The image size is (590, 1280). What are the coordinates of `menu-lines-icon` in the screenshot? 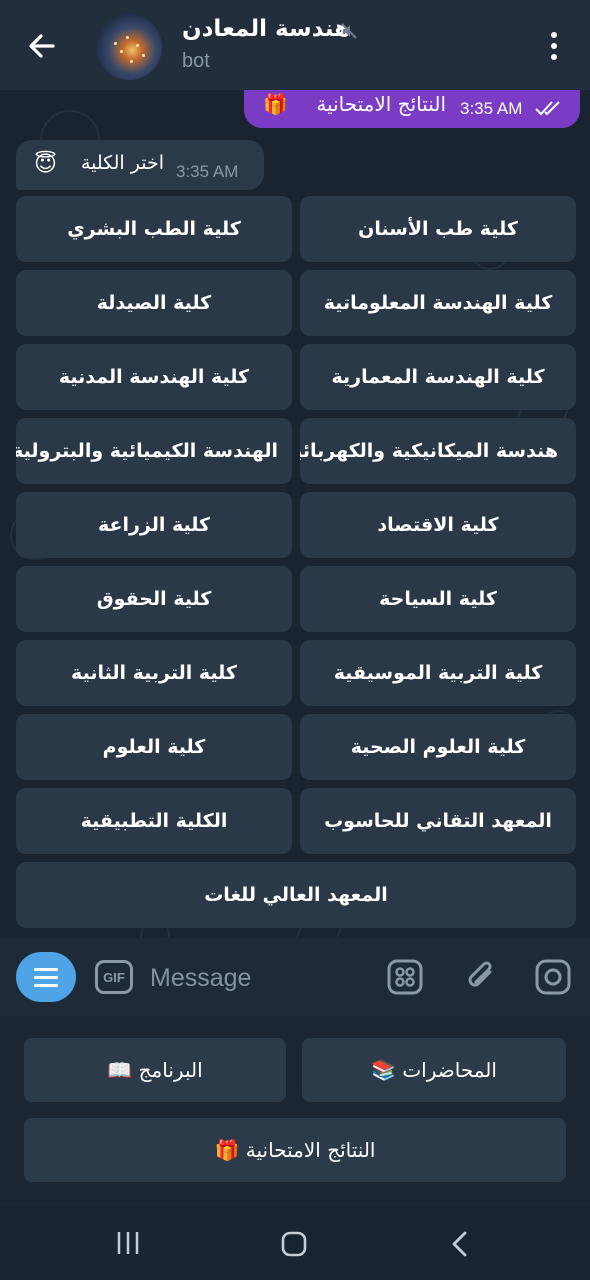 It's located at (46, 969).